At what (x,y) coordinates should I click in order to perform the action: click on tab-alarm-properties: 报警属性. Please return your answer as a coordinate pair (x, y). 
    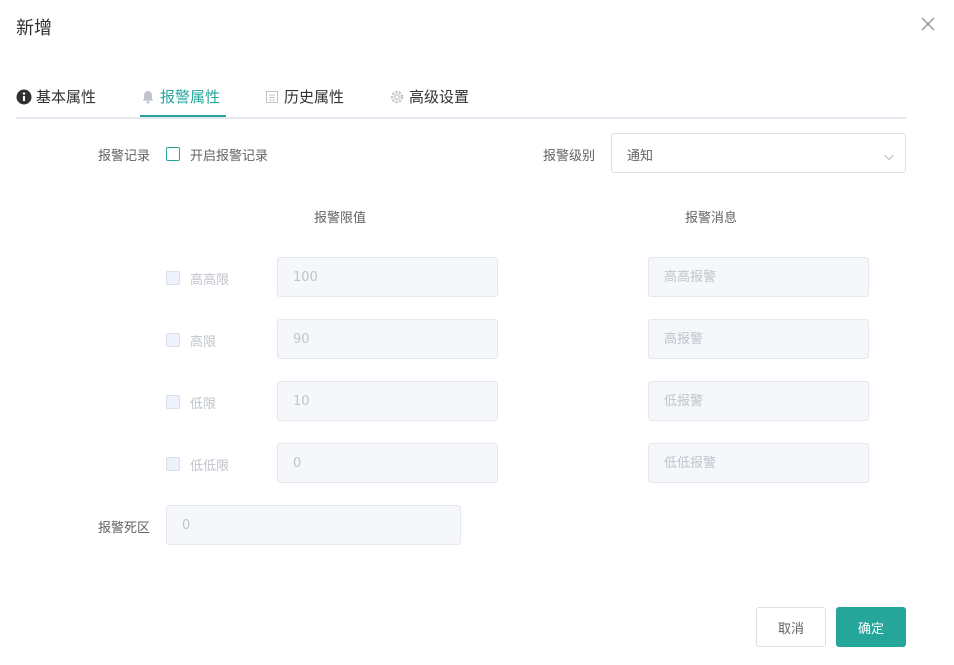
    Looking at the image, I should click on (180, 101).